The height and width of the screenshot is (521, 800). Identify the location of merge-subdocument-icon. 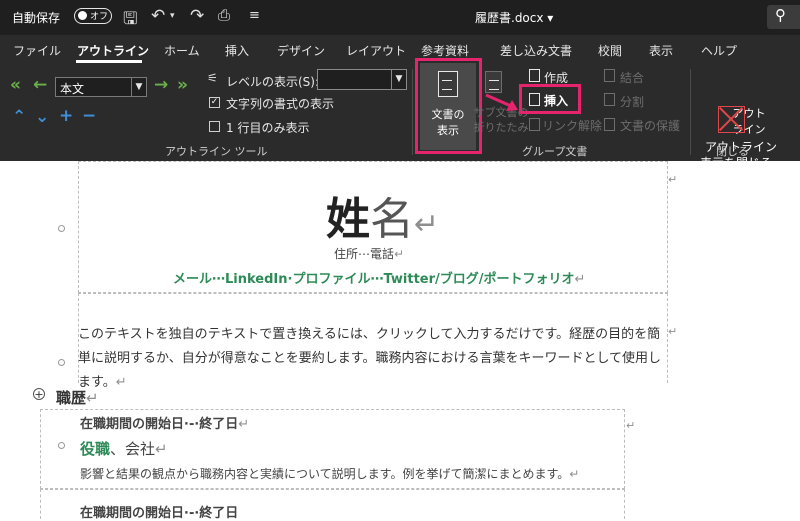
(609, 75).